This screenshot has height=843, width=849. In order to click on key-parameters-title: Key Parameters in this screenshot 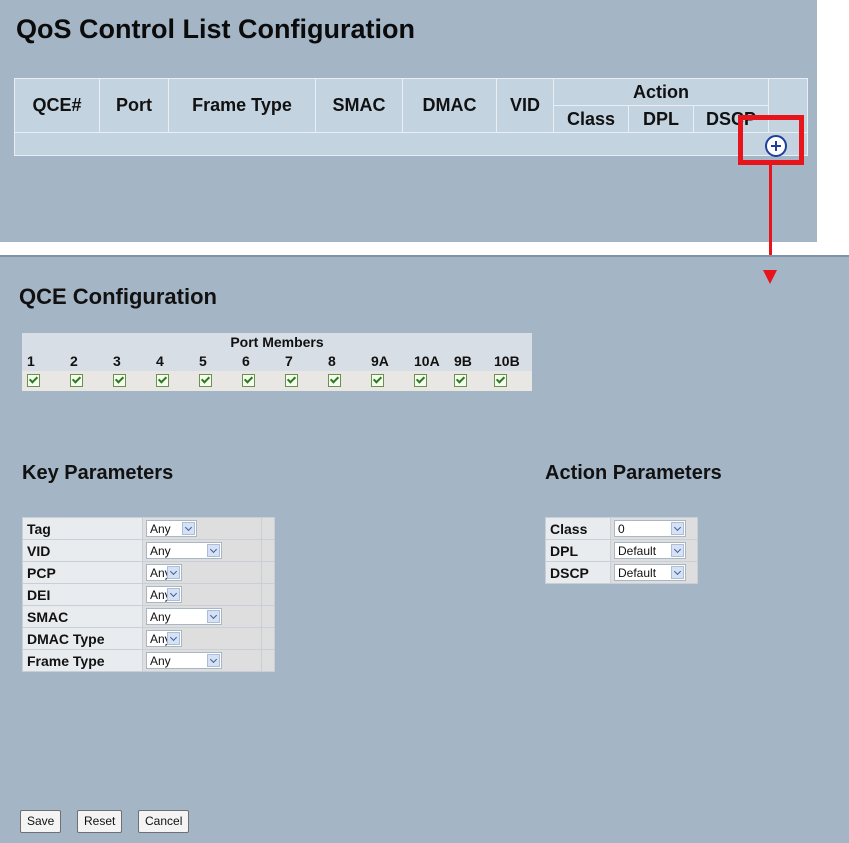, I will do `click(98, 473)`.